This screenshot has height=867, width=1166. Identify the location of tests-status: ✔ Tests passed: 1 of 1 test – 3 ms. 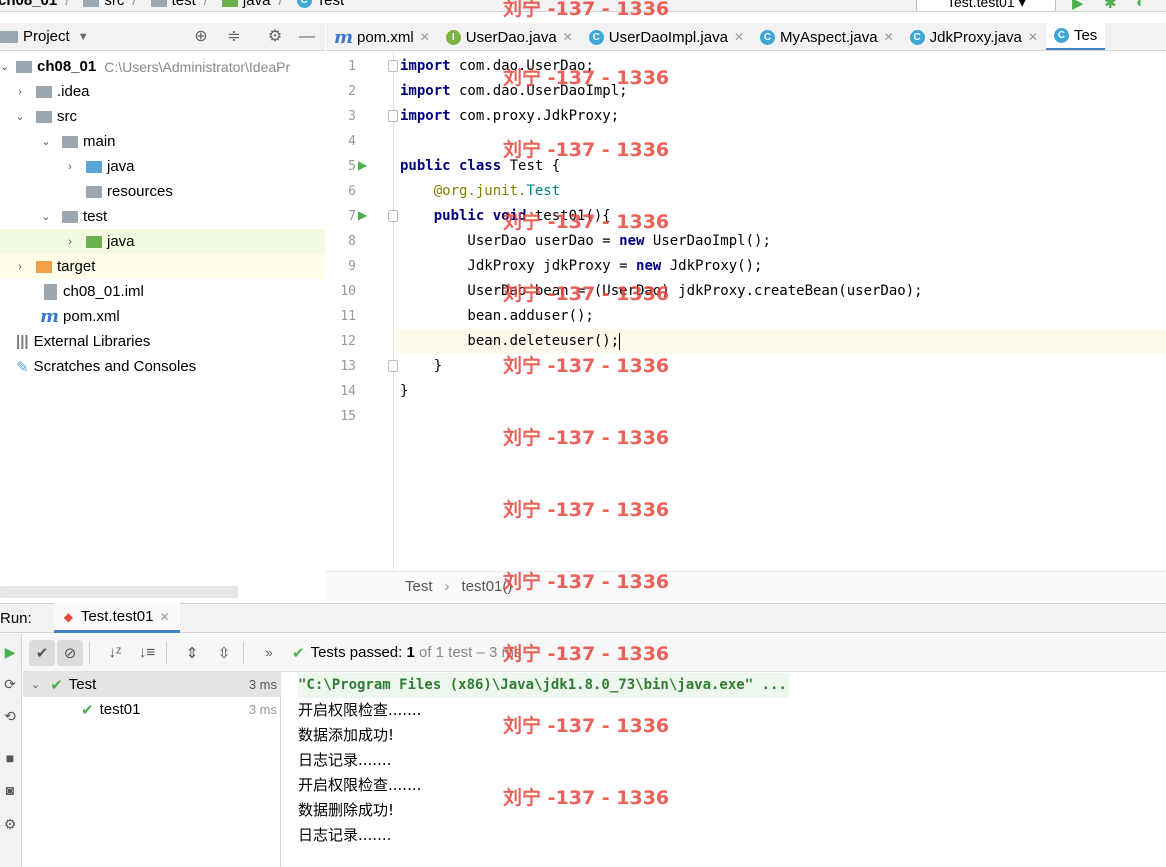
(407, 653).